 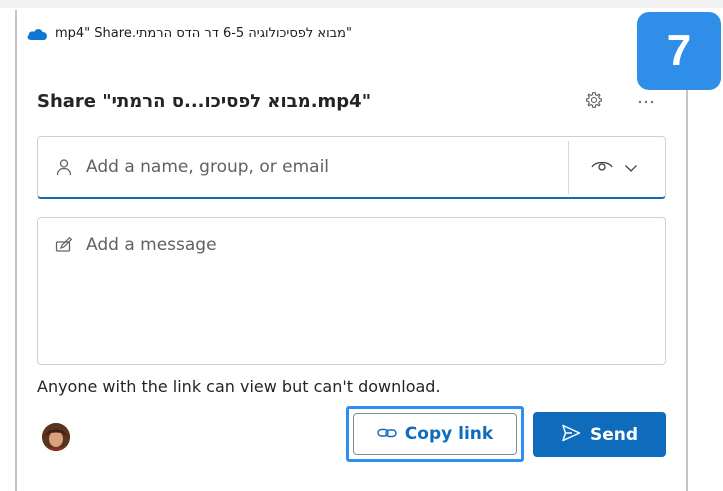 I want to click on onedrive-cloud-icon, so click(x=37, y=33).